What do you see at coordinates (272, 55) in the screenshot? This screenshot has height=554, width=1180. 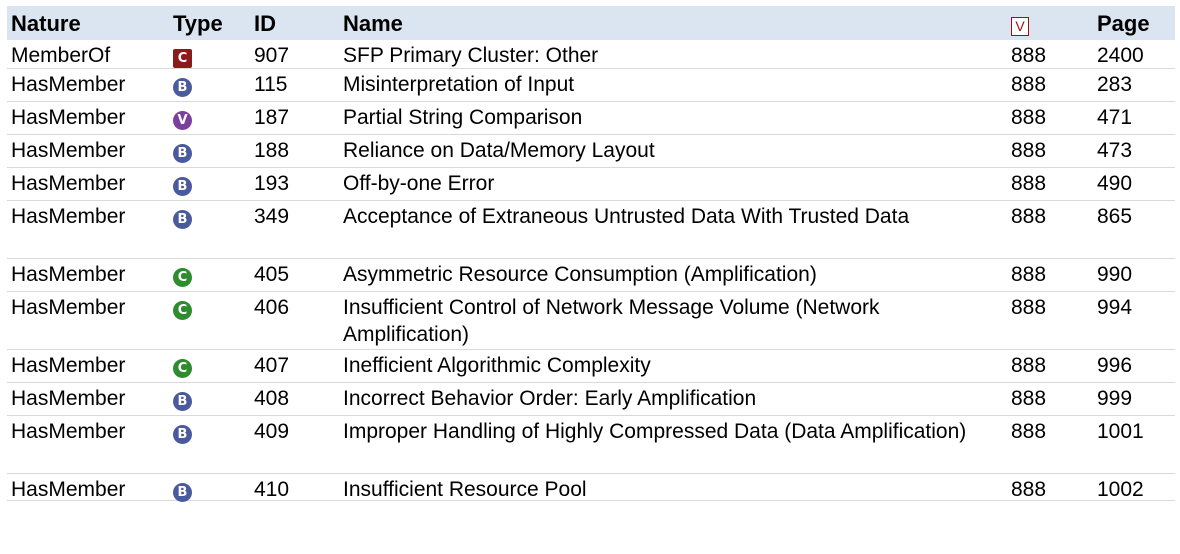 I see `id-cell: 907` at bounding box center [272, 55].